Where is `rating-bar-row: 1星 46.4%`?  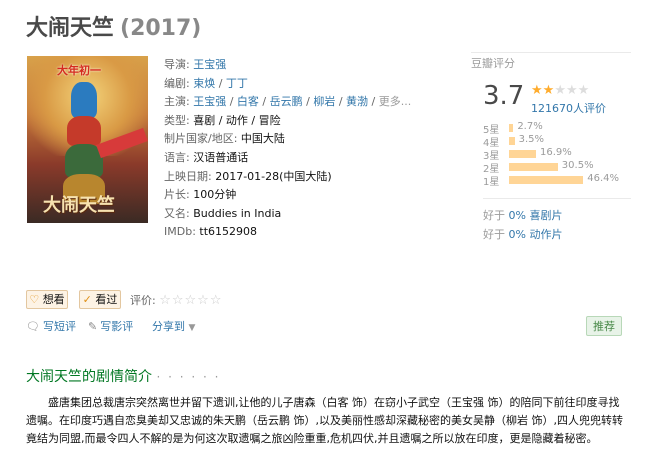
rating-bar-row: 1星 46.4% is located at coordinates (557, 180).